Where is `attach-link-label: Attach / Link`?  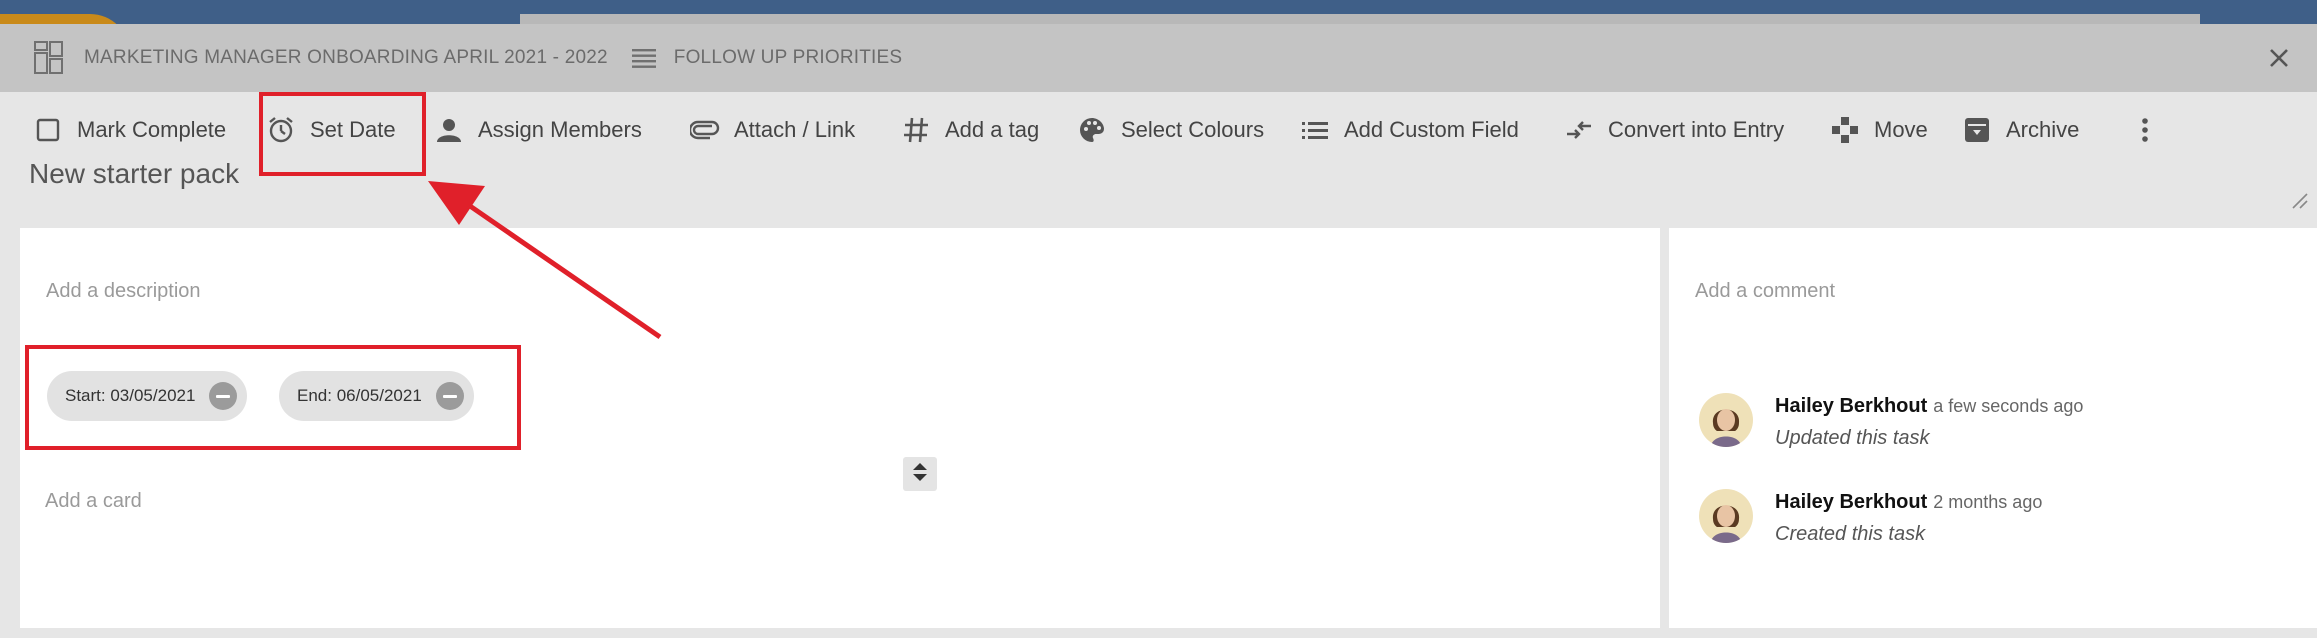
attach-link-label: Attach / Link is located at coordinates (795, 129).